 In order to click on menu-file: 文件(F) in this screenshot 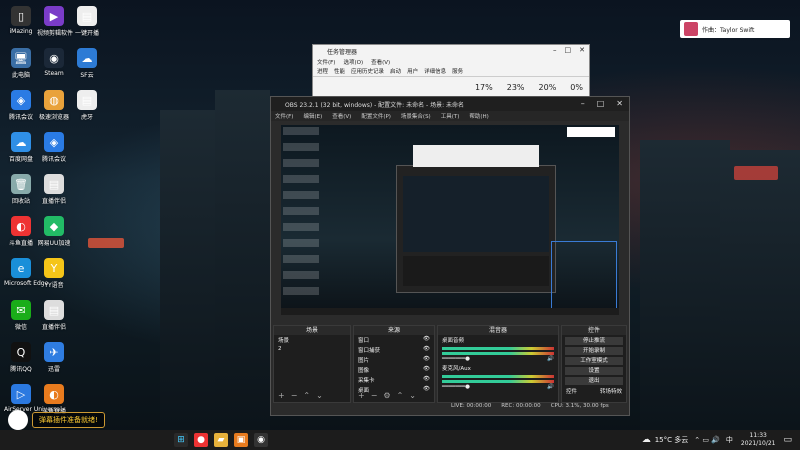, I will do `click(284, 116)`.